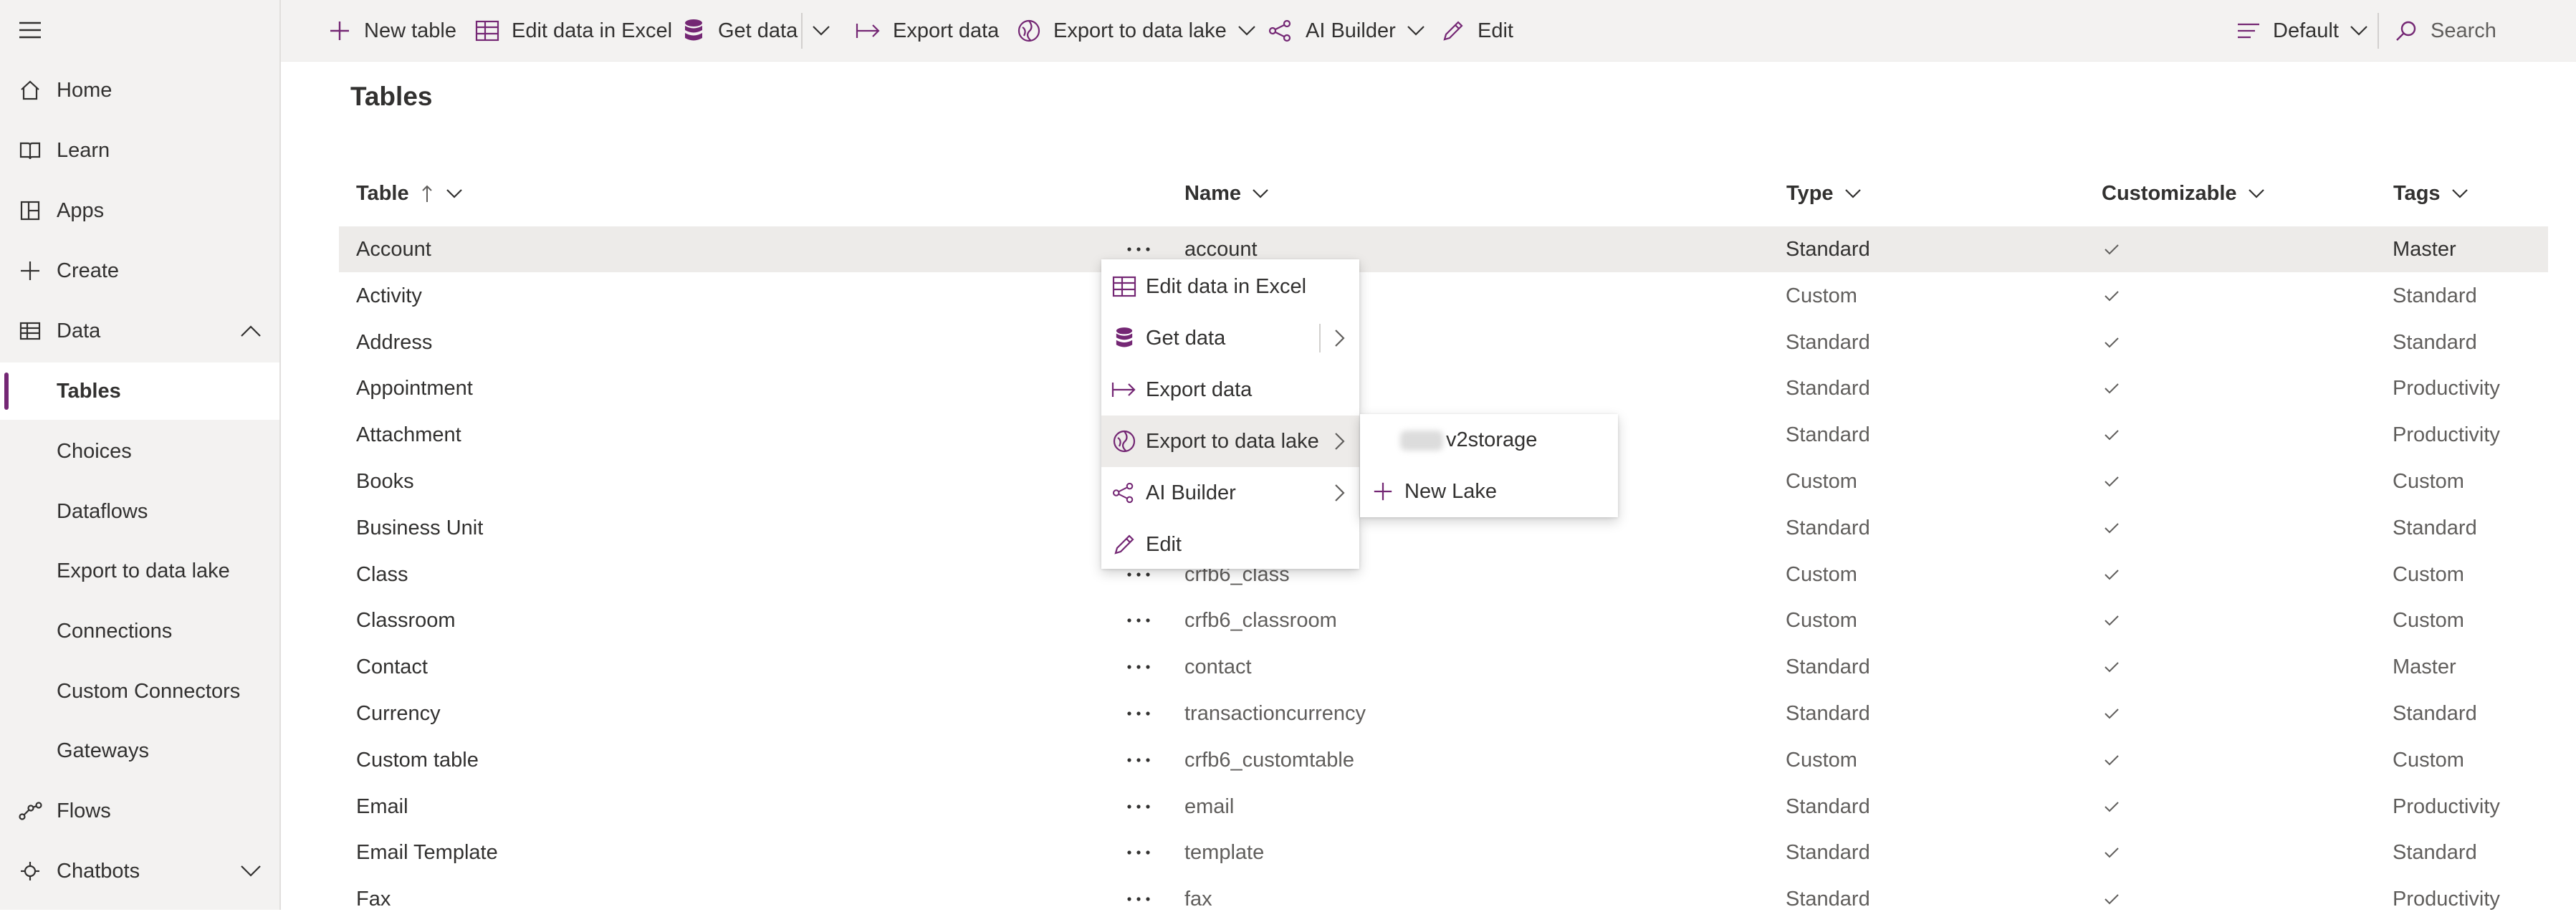 This screenshot has width=2576, height=922. I want to click on nav-item-custom-connectors: Custom Connectors, so click(139, 691).